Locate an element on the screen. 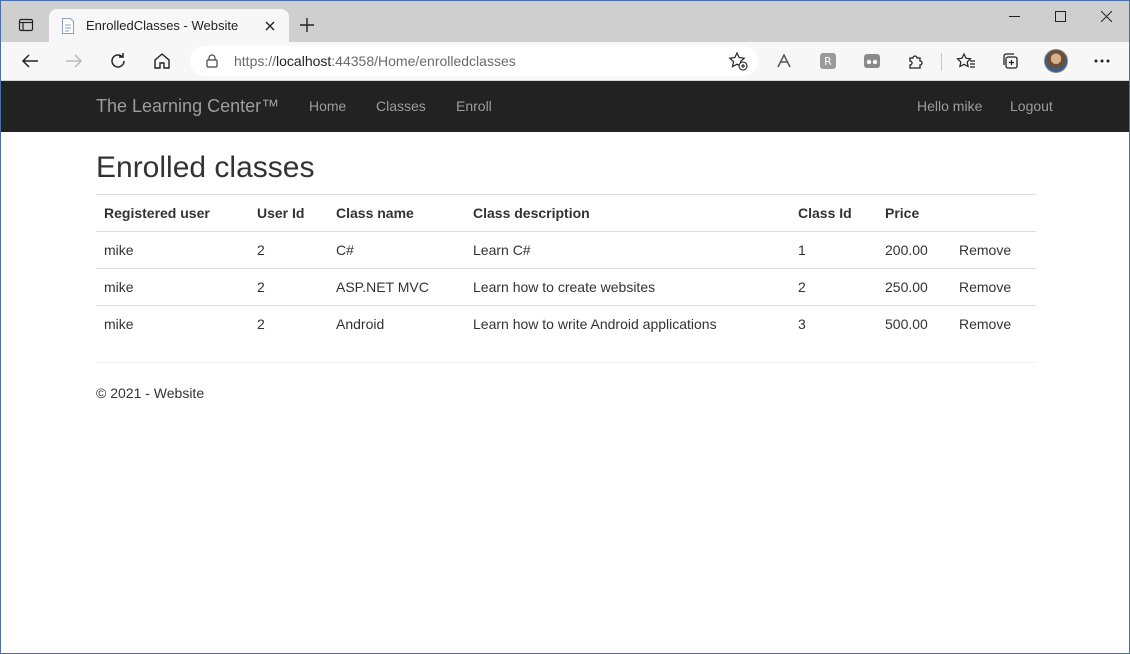 Image resolution: width=1130 pixels, height=654 pixels. cell-class-id: 3 is located at coordinates (833, 324).